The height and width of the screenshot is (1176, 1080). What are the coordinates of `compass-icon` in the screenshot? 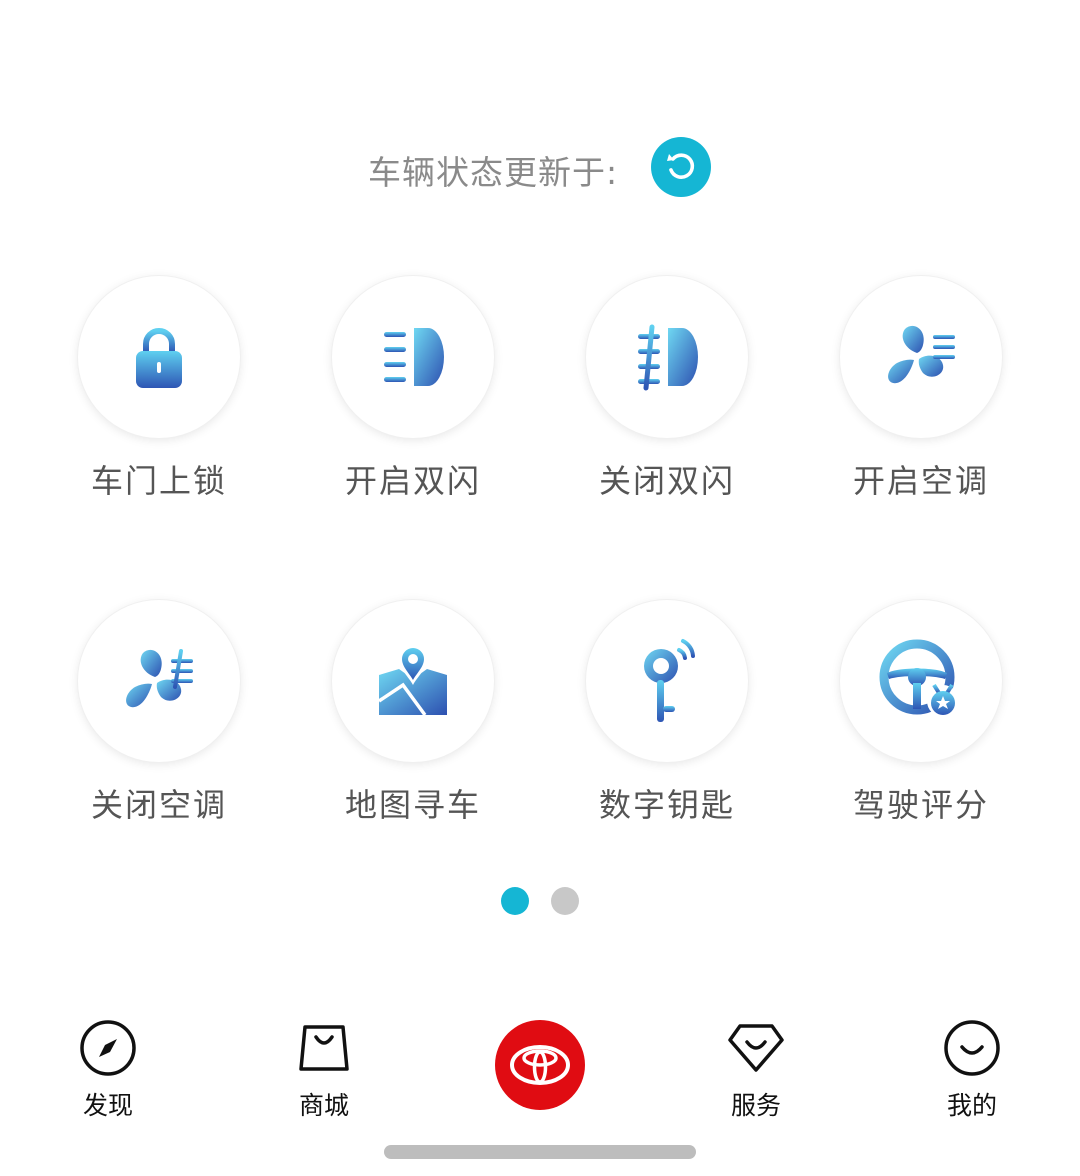 It's located at (108, 1048).